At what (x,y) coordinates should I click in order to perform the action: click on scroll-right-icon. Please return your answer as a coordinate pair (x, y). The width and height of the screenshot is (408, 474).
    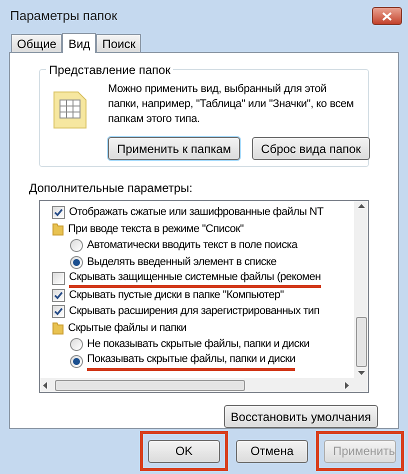
    Looking at the image, I should click on (347, 385).